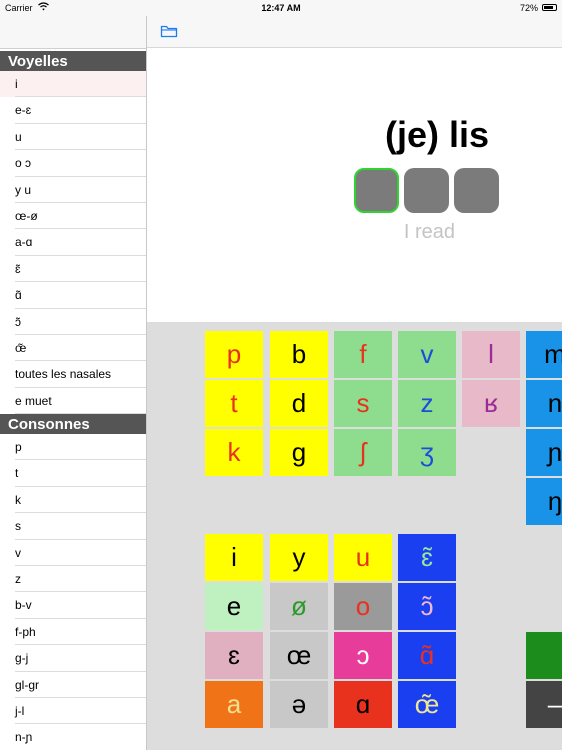  Describe the element at coordinates (73, 424) in the screenshot. I see `section-header-consonants: Consonnes` at that location.